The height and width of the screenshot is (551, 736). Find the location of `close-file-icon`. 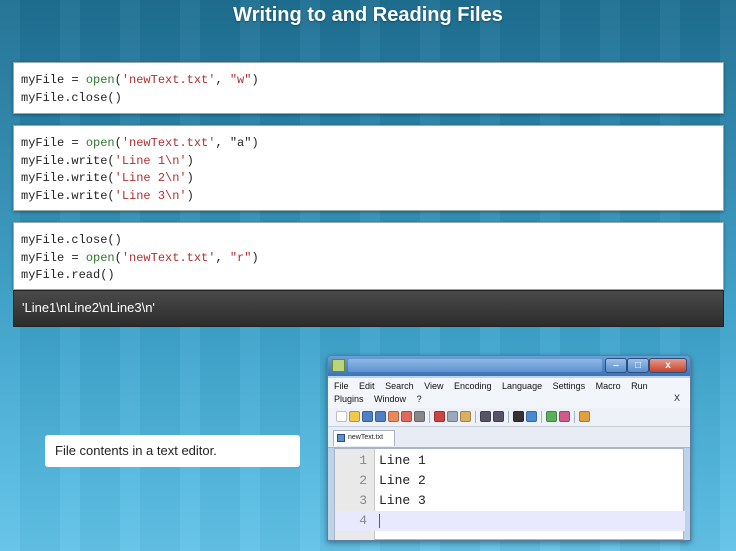

close-file-icon is located at coordinates (393, 416).